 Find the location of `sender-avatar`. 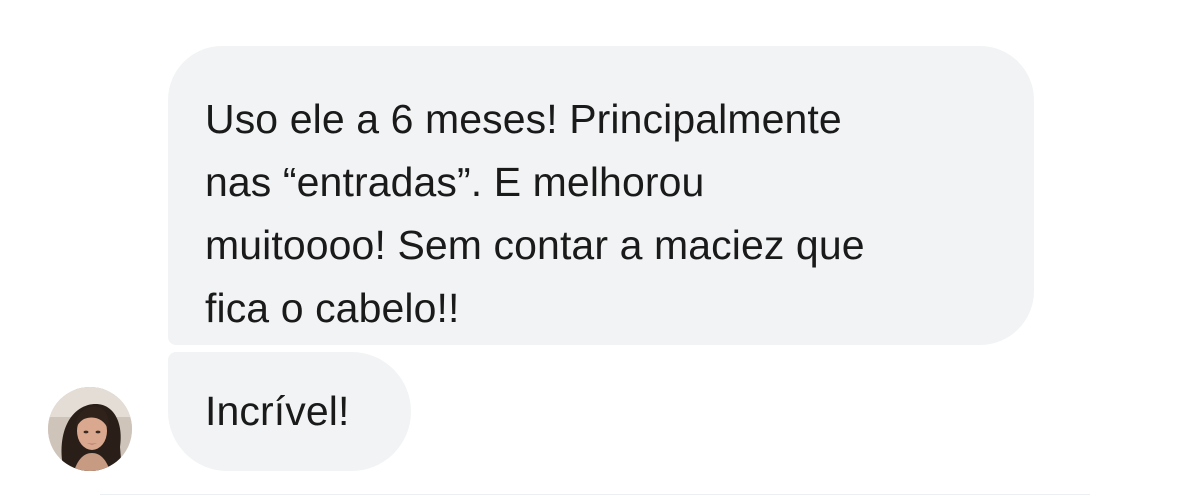

sender-avatar is located at coordinates (90, 429).